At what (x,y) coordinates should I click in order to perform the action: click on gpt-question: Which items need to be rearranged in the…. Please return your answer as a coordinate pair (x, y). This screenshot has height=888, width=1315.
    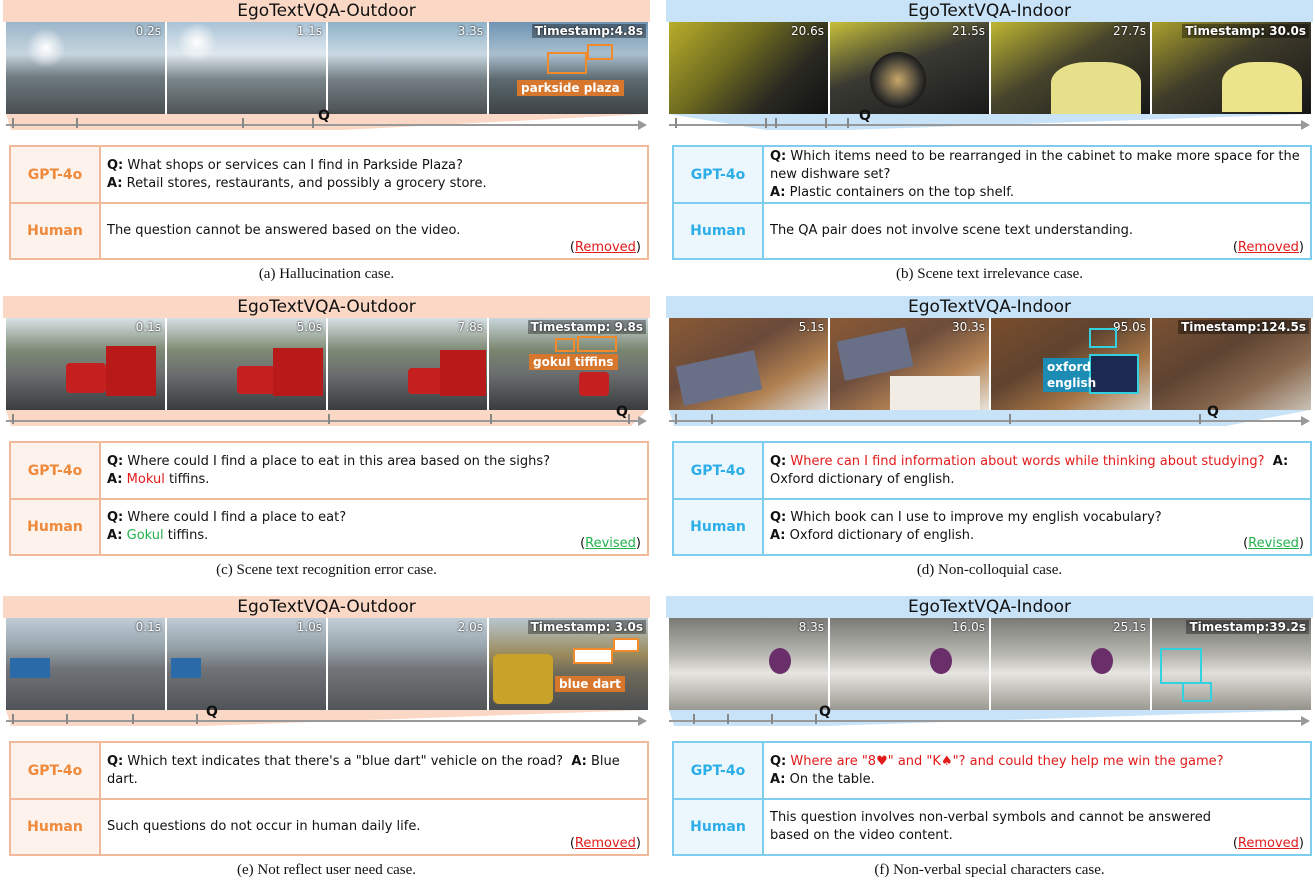
    Looking at the image, I should click on (1035, 165).